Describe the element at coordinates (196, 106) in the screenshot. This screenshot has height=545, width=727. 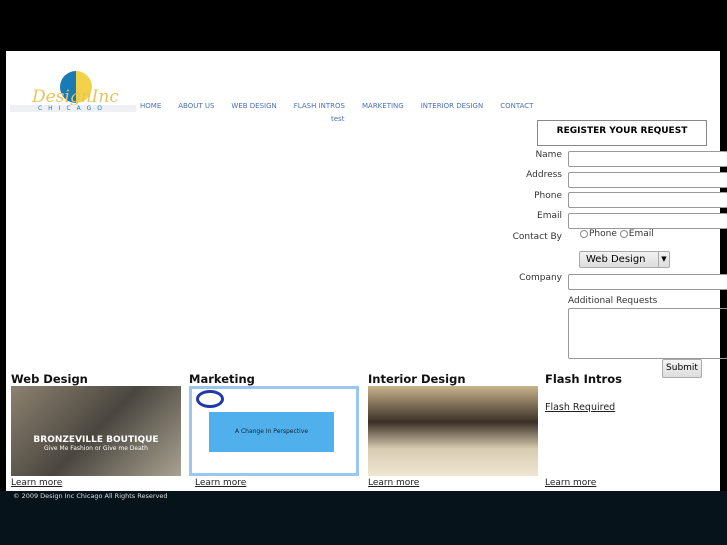
I see `nav-about-us: ABOUT US` at that location.